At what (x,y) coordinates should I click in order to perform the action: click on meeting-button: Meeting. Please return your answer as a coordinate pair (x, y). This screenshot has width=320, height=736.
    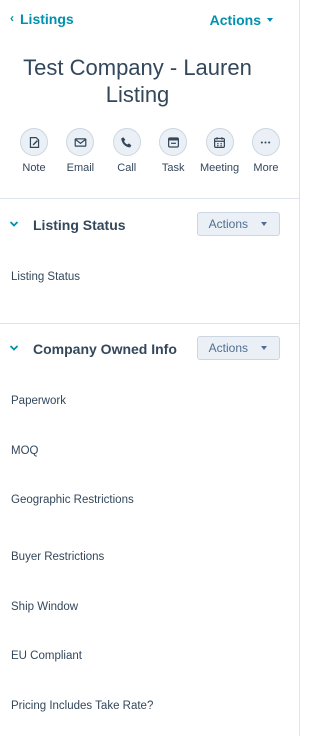
    Looking at the image, I should click on (220, 151).